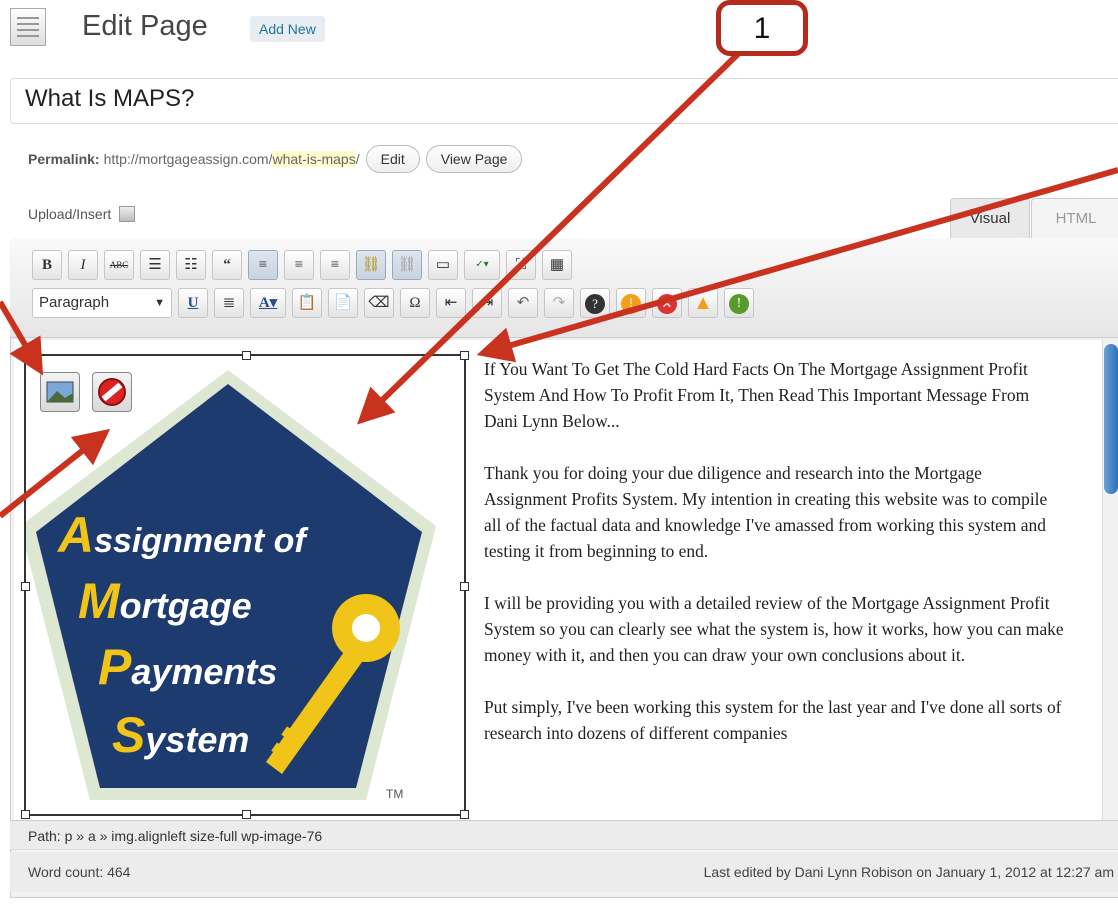 The width and height of the screenshot is (1118, 908). Describe the element at coordinates (64, 159) in the screenshot. I see `permalink-label: Permalink:` at that location.